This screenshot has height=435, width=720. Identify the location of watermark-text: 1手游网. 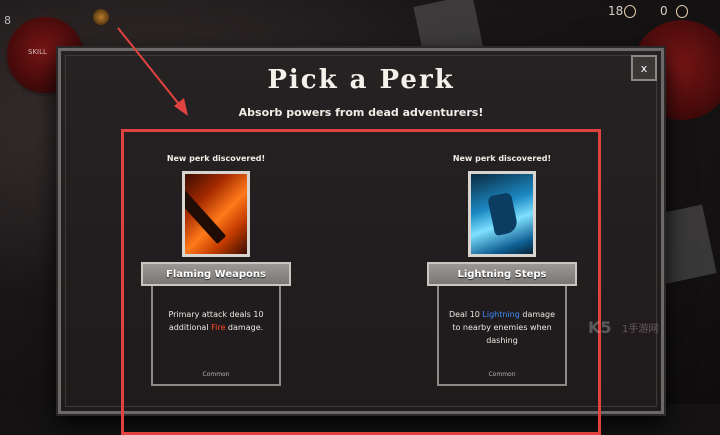
(640, 329).